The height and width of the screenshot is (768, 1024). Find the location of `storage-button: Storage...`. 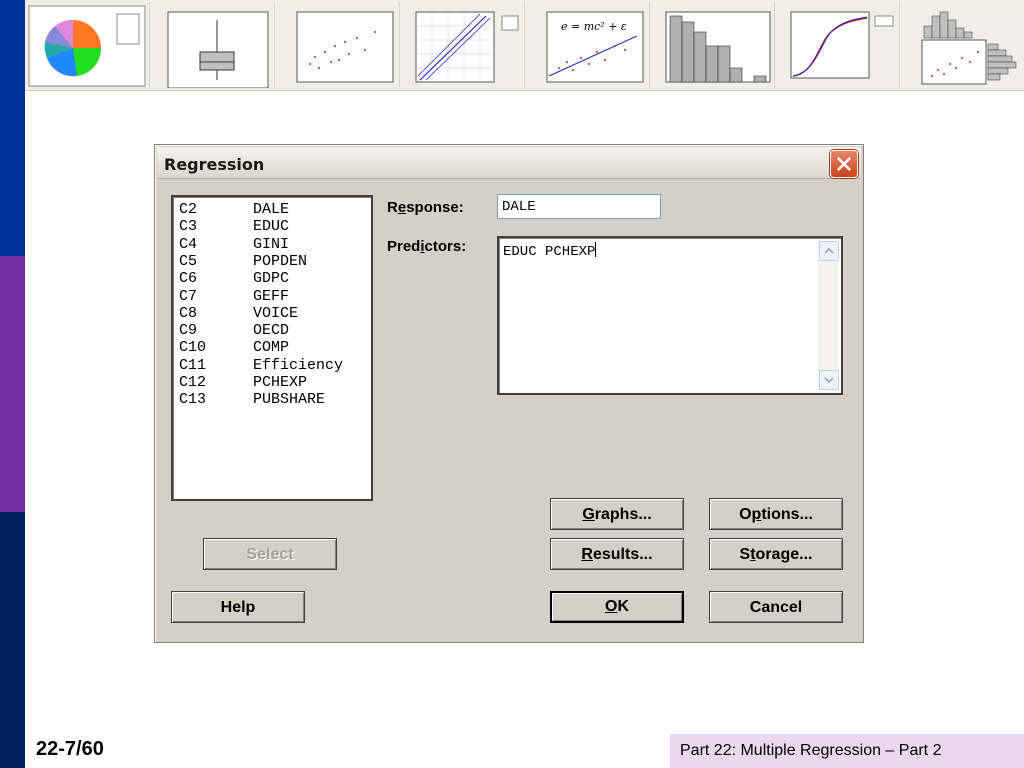

storage-button: Storage... is located at coordinates (776, 554).